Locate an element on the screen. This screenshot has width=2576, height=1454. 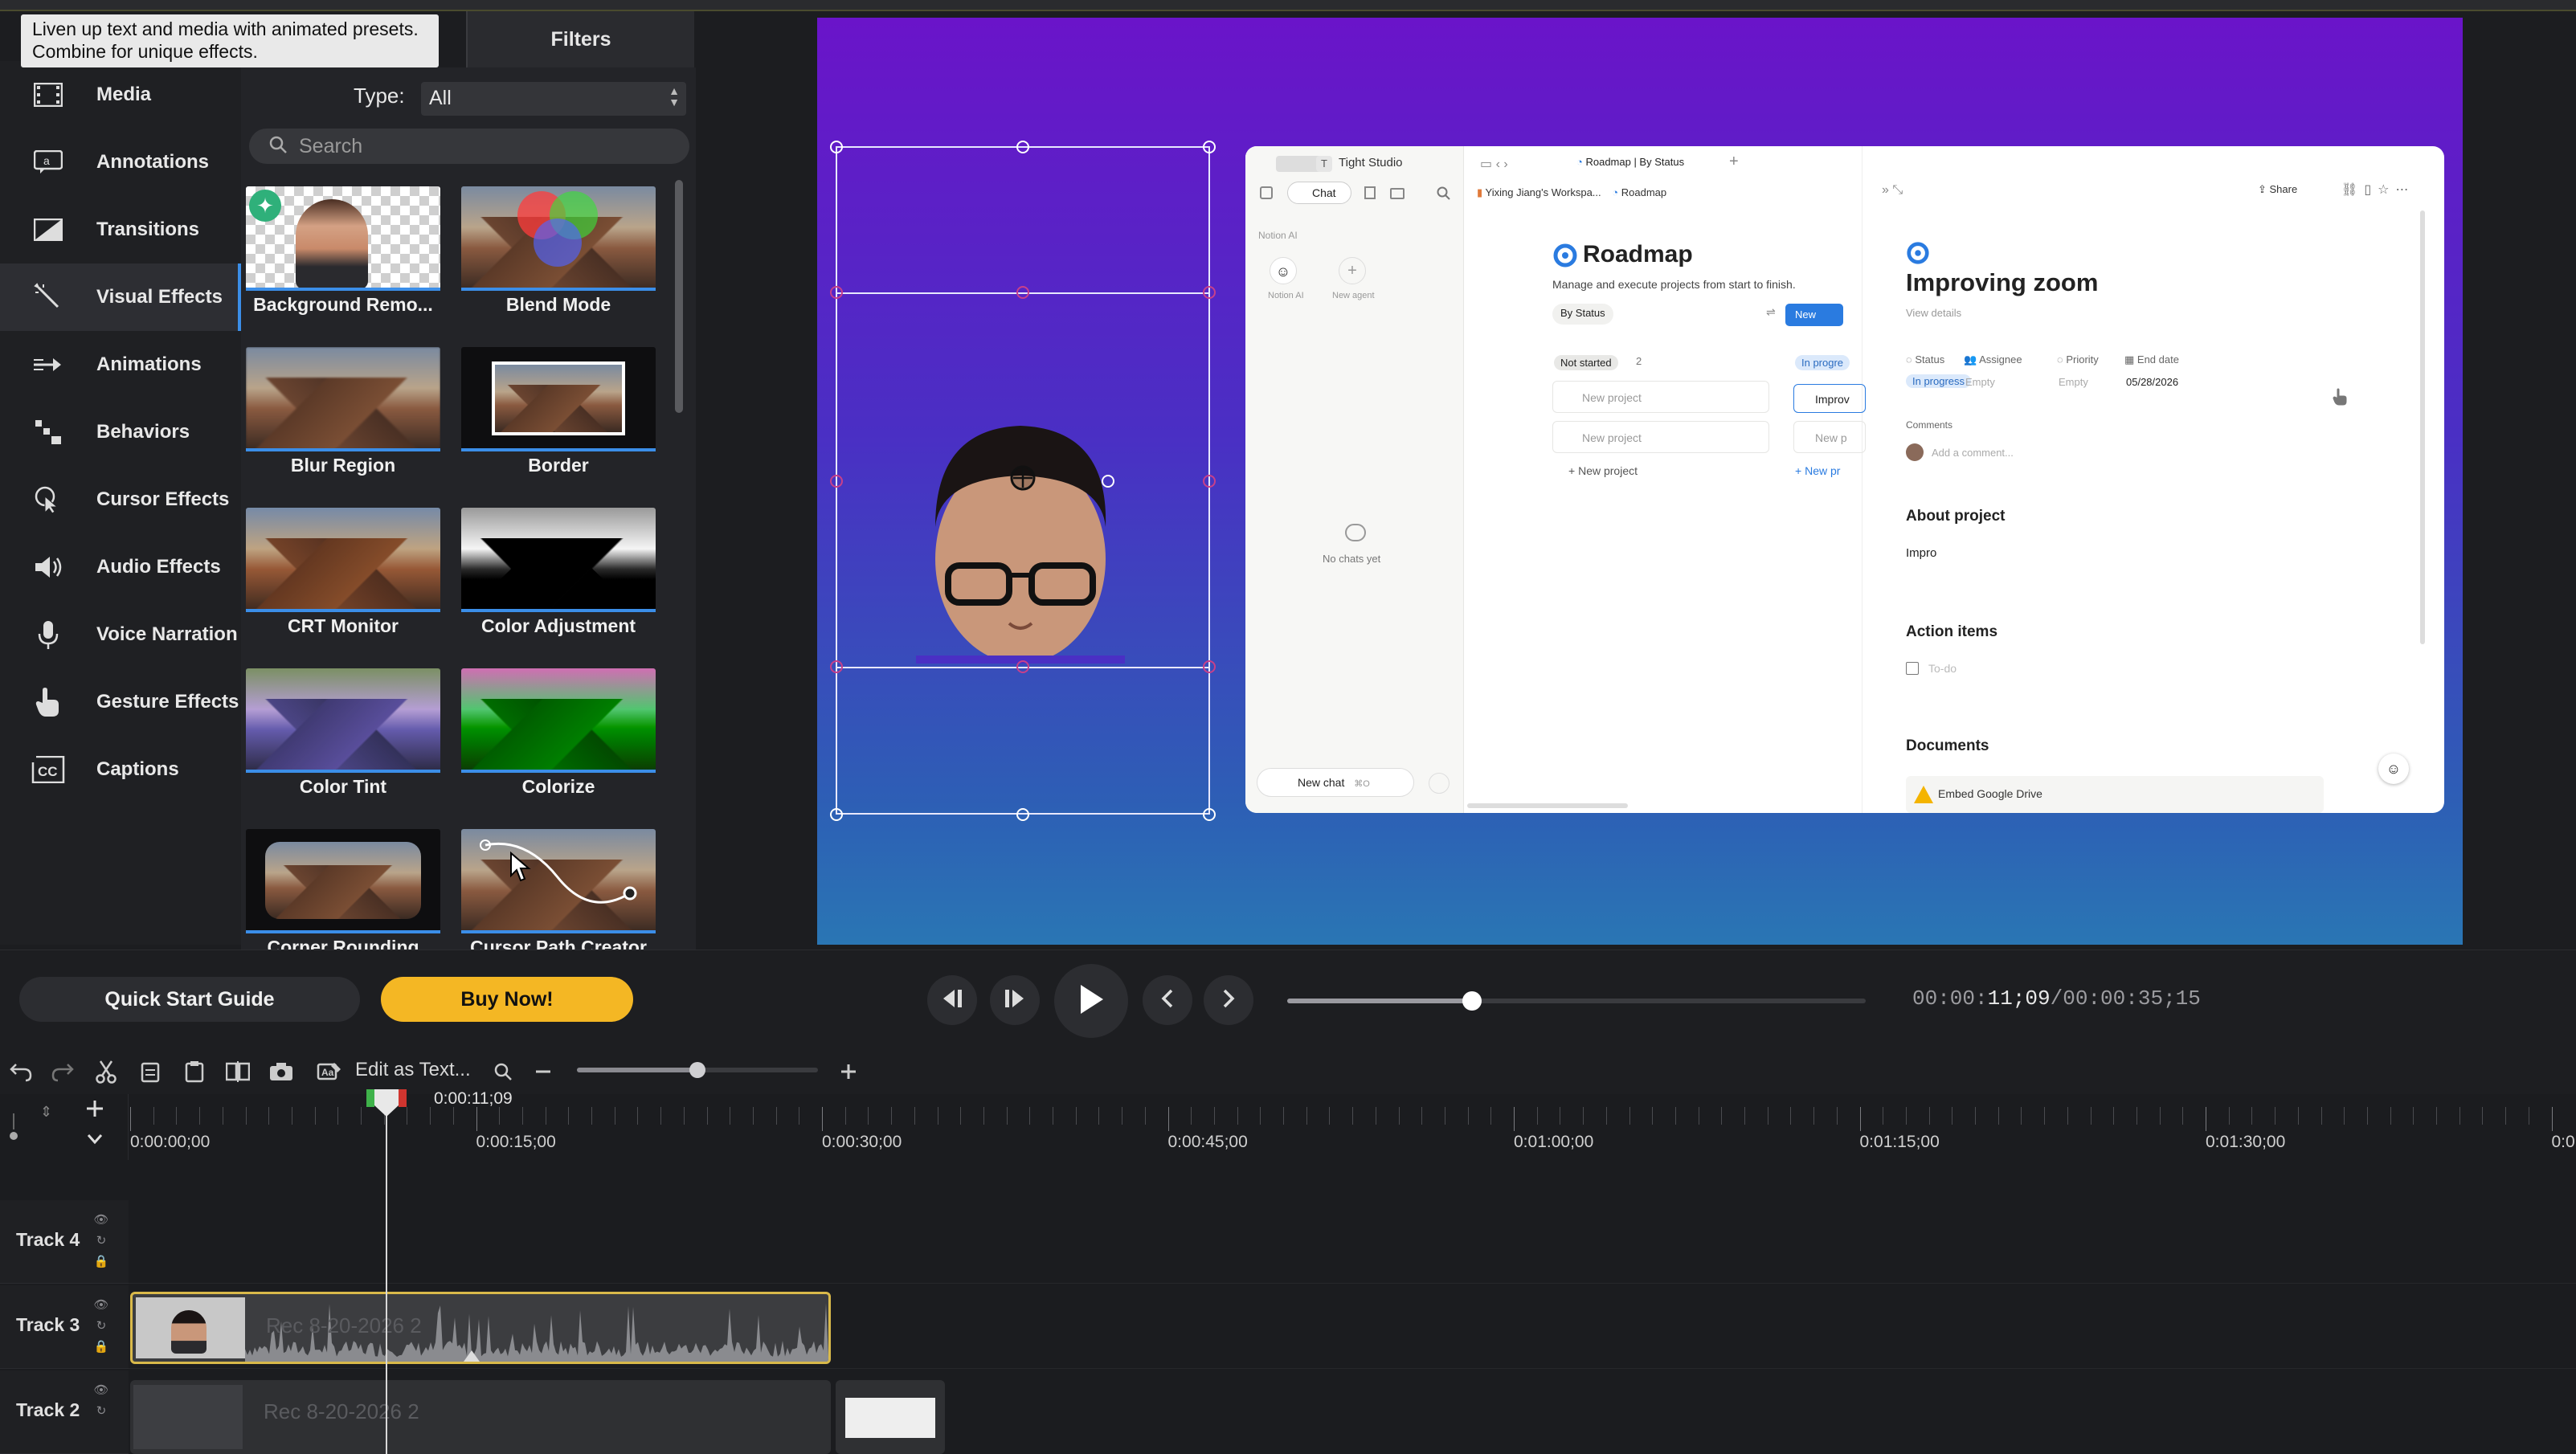
sidebar-item-media: Media is located at coordinates (121, 95).